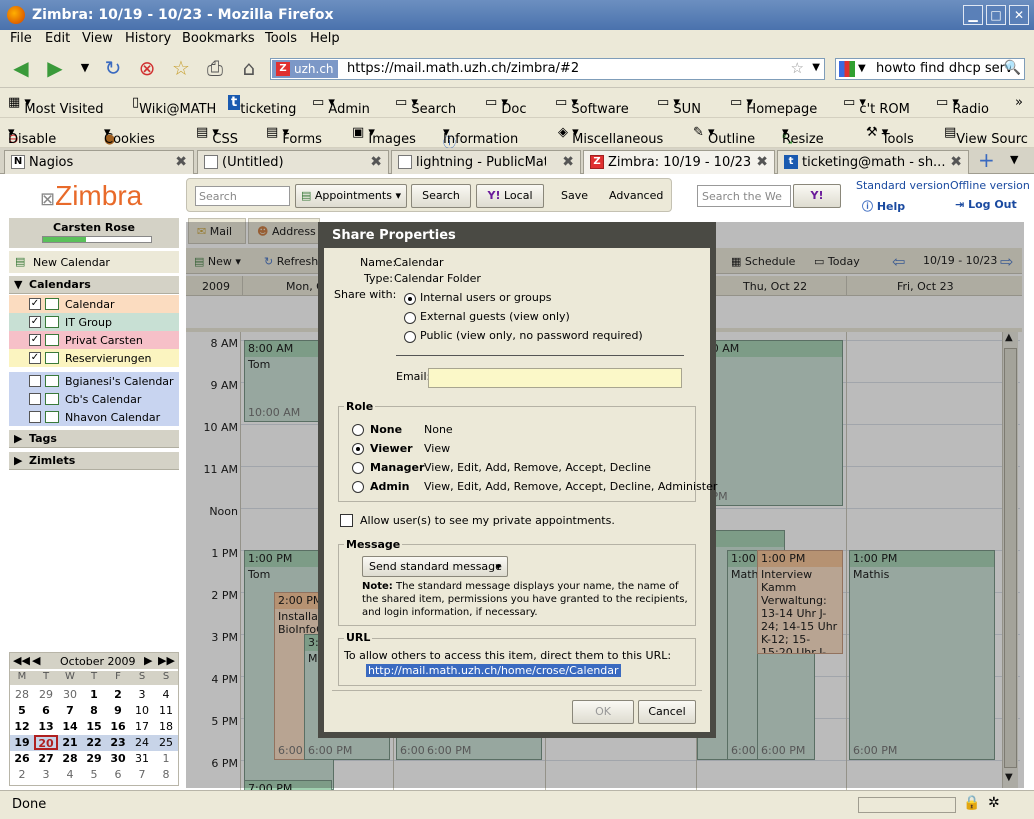  What do you see at coordinates (996, 15) in the screenshot?
I see `maximize-button: □` at bounding box center [996, 15].